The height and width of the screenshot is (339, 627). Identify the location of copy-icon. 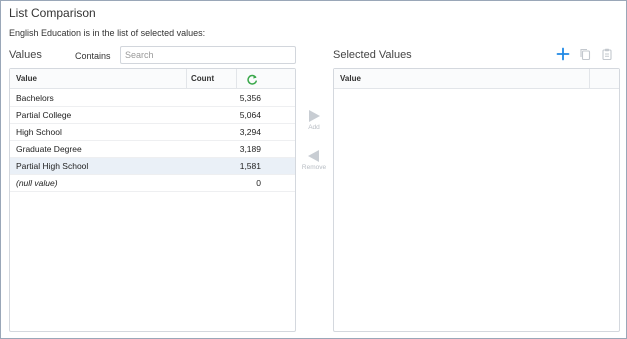
(585, 54).